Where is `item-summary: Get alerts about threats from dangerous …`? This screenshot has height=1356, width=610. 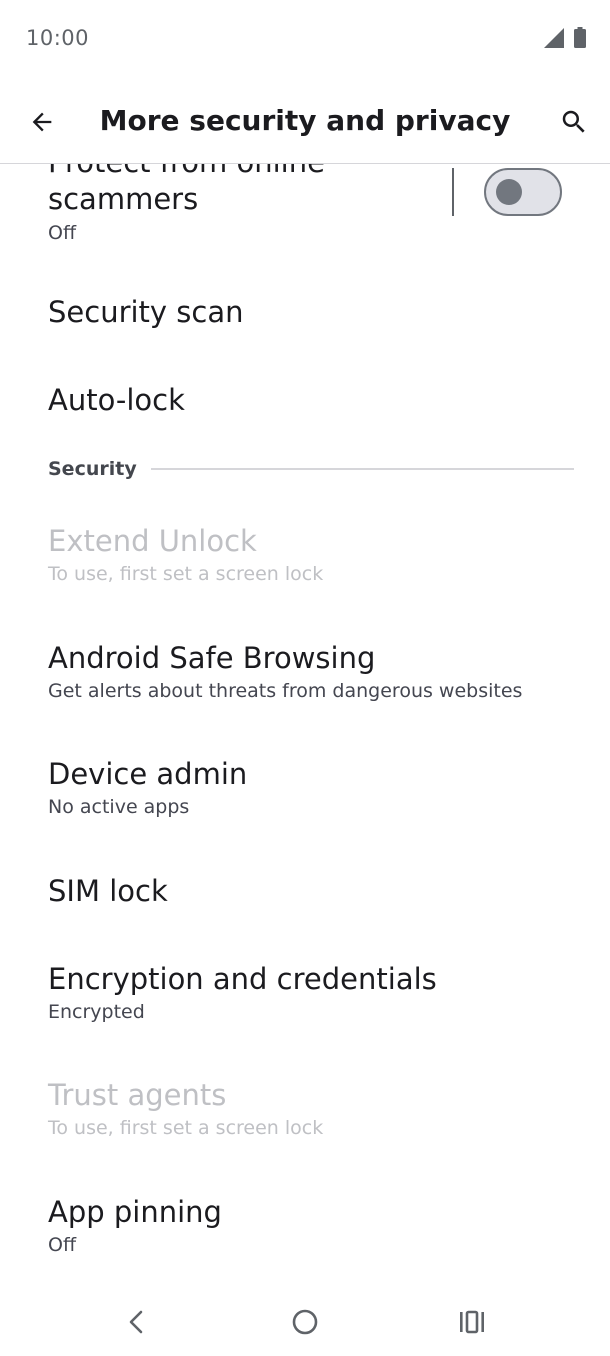
item-summary: Get alerts about threats from dangerous … is located at coordinates (285, 691).